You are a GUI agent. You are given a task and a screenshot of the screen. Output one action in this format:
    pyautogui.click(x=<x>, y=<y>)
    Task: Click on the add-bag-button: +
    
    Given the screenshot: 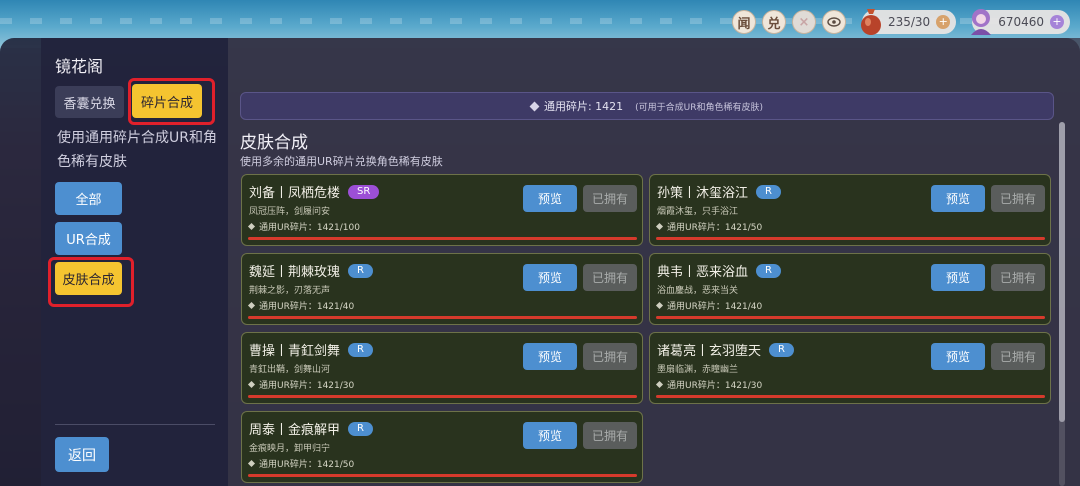 What is the action you would take?
    pyautogui.click(x=943, y=22)
    